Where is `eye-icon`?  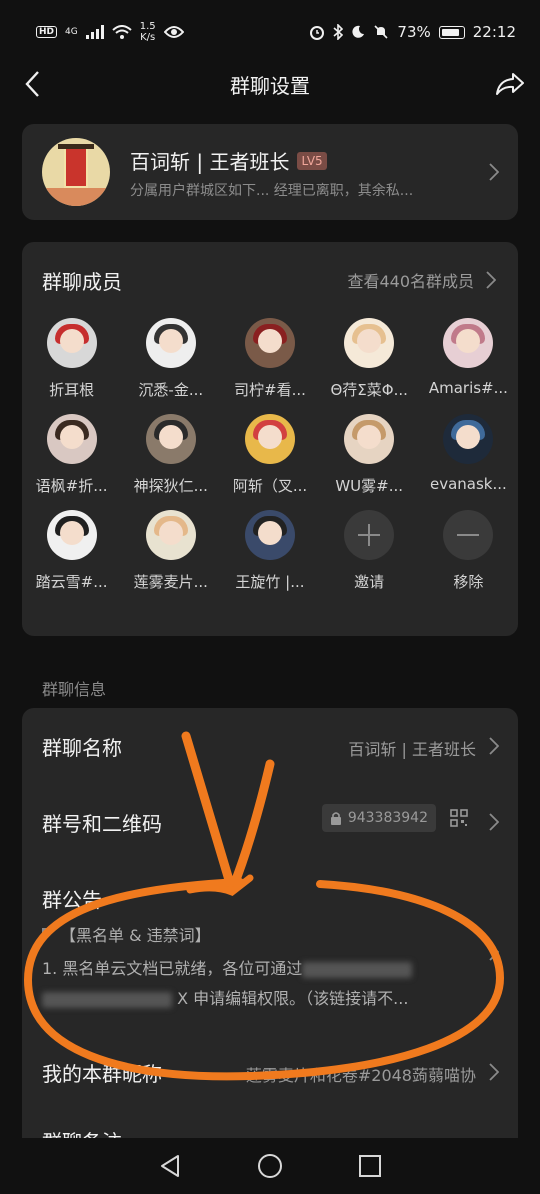 eye-icon is located at coordinates (173, 32).